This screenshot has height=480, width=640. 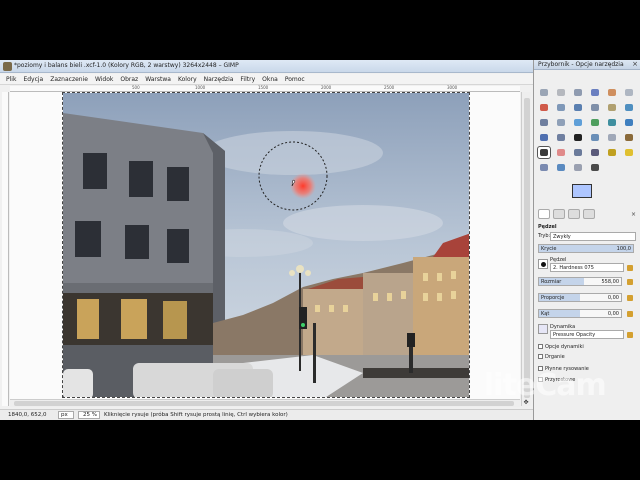 I want to click on scale-icon, so click(x=595, y=122).